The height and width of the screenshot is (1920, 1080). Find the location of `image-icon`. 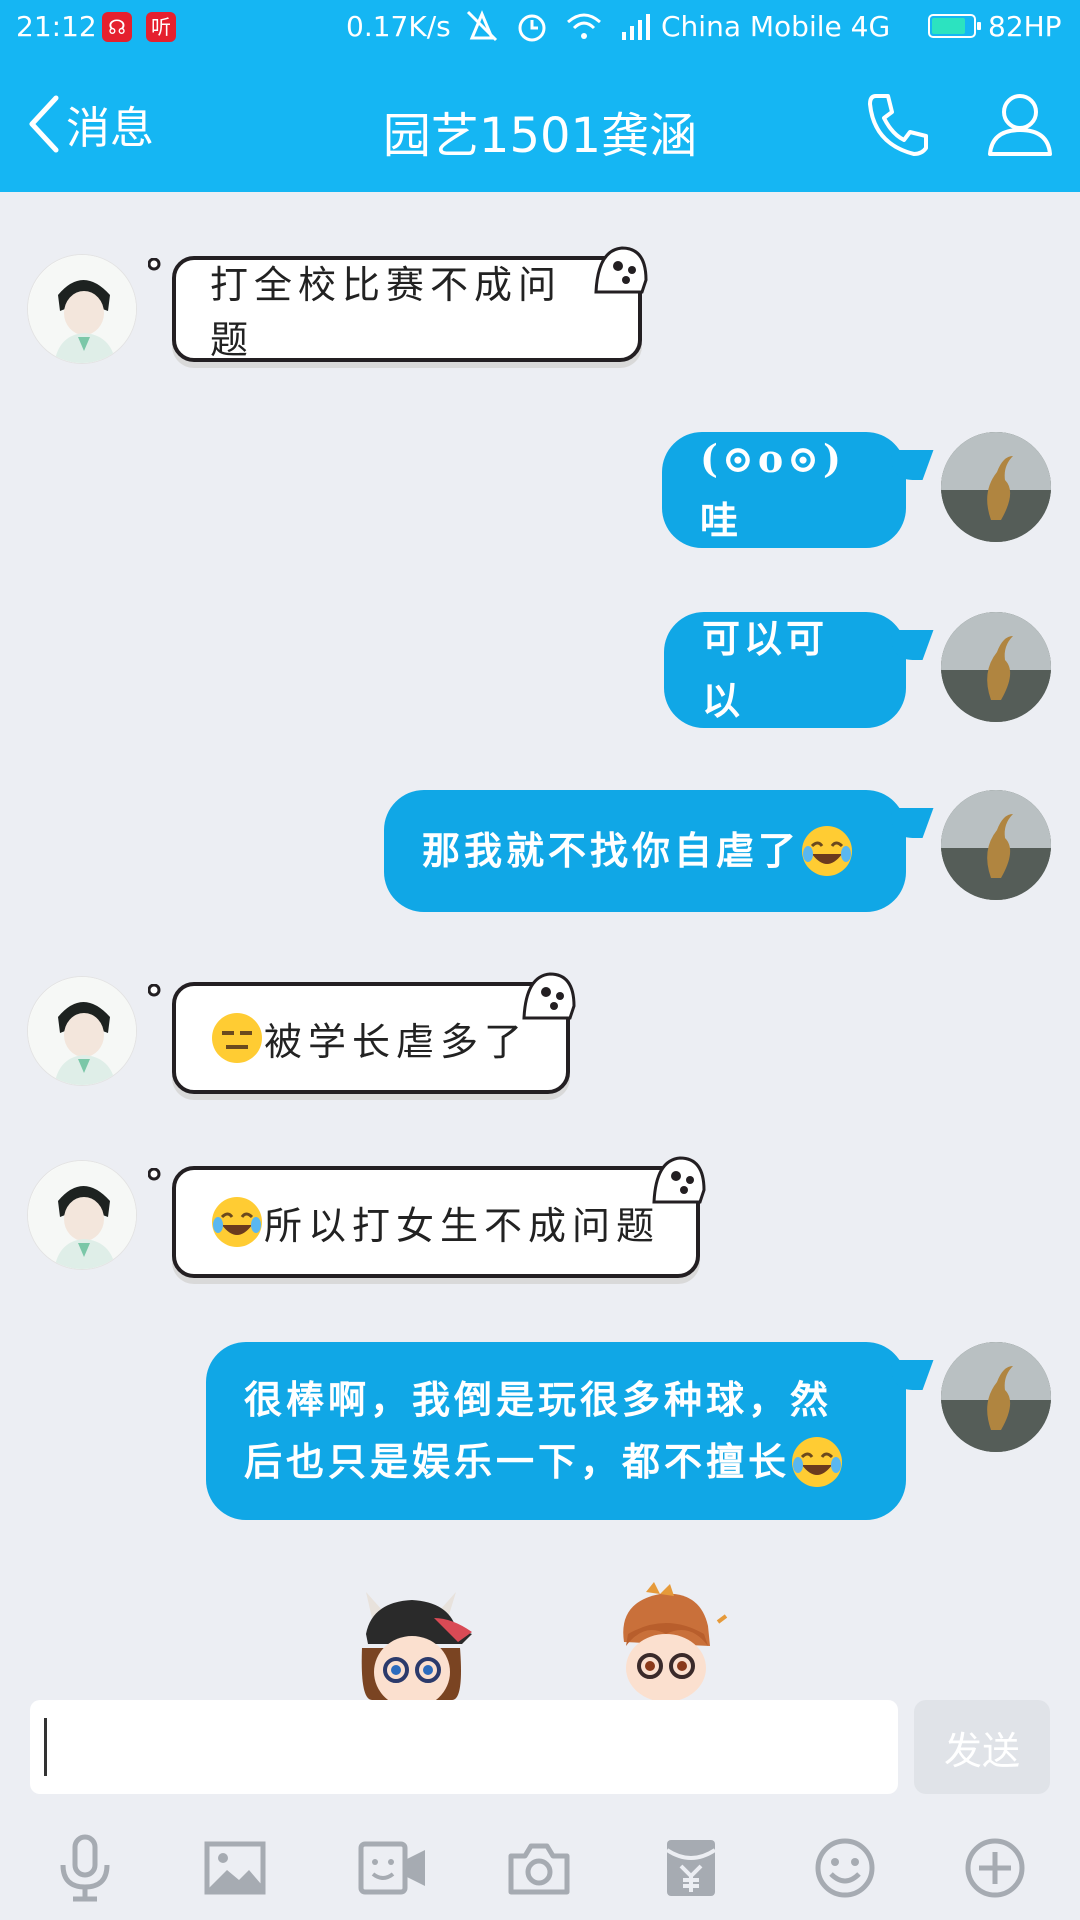

image-icon is located at coordinates (235, 1868).